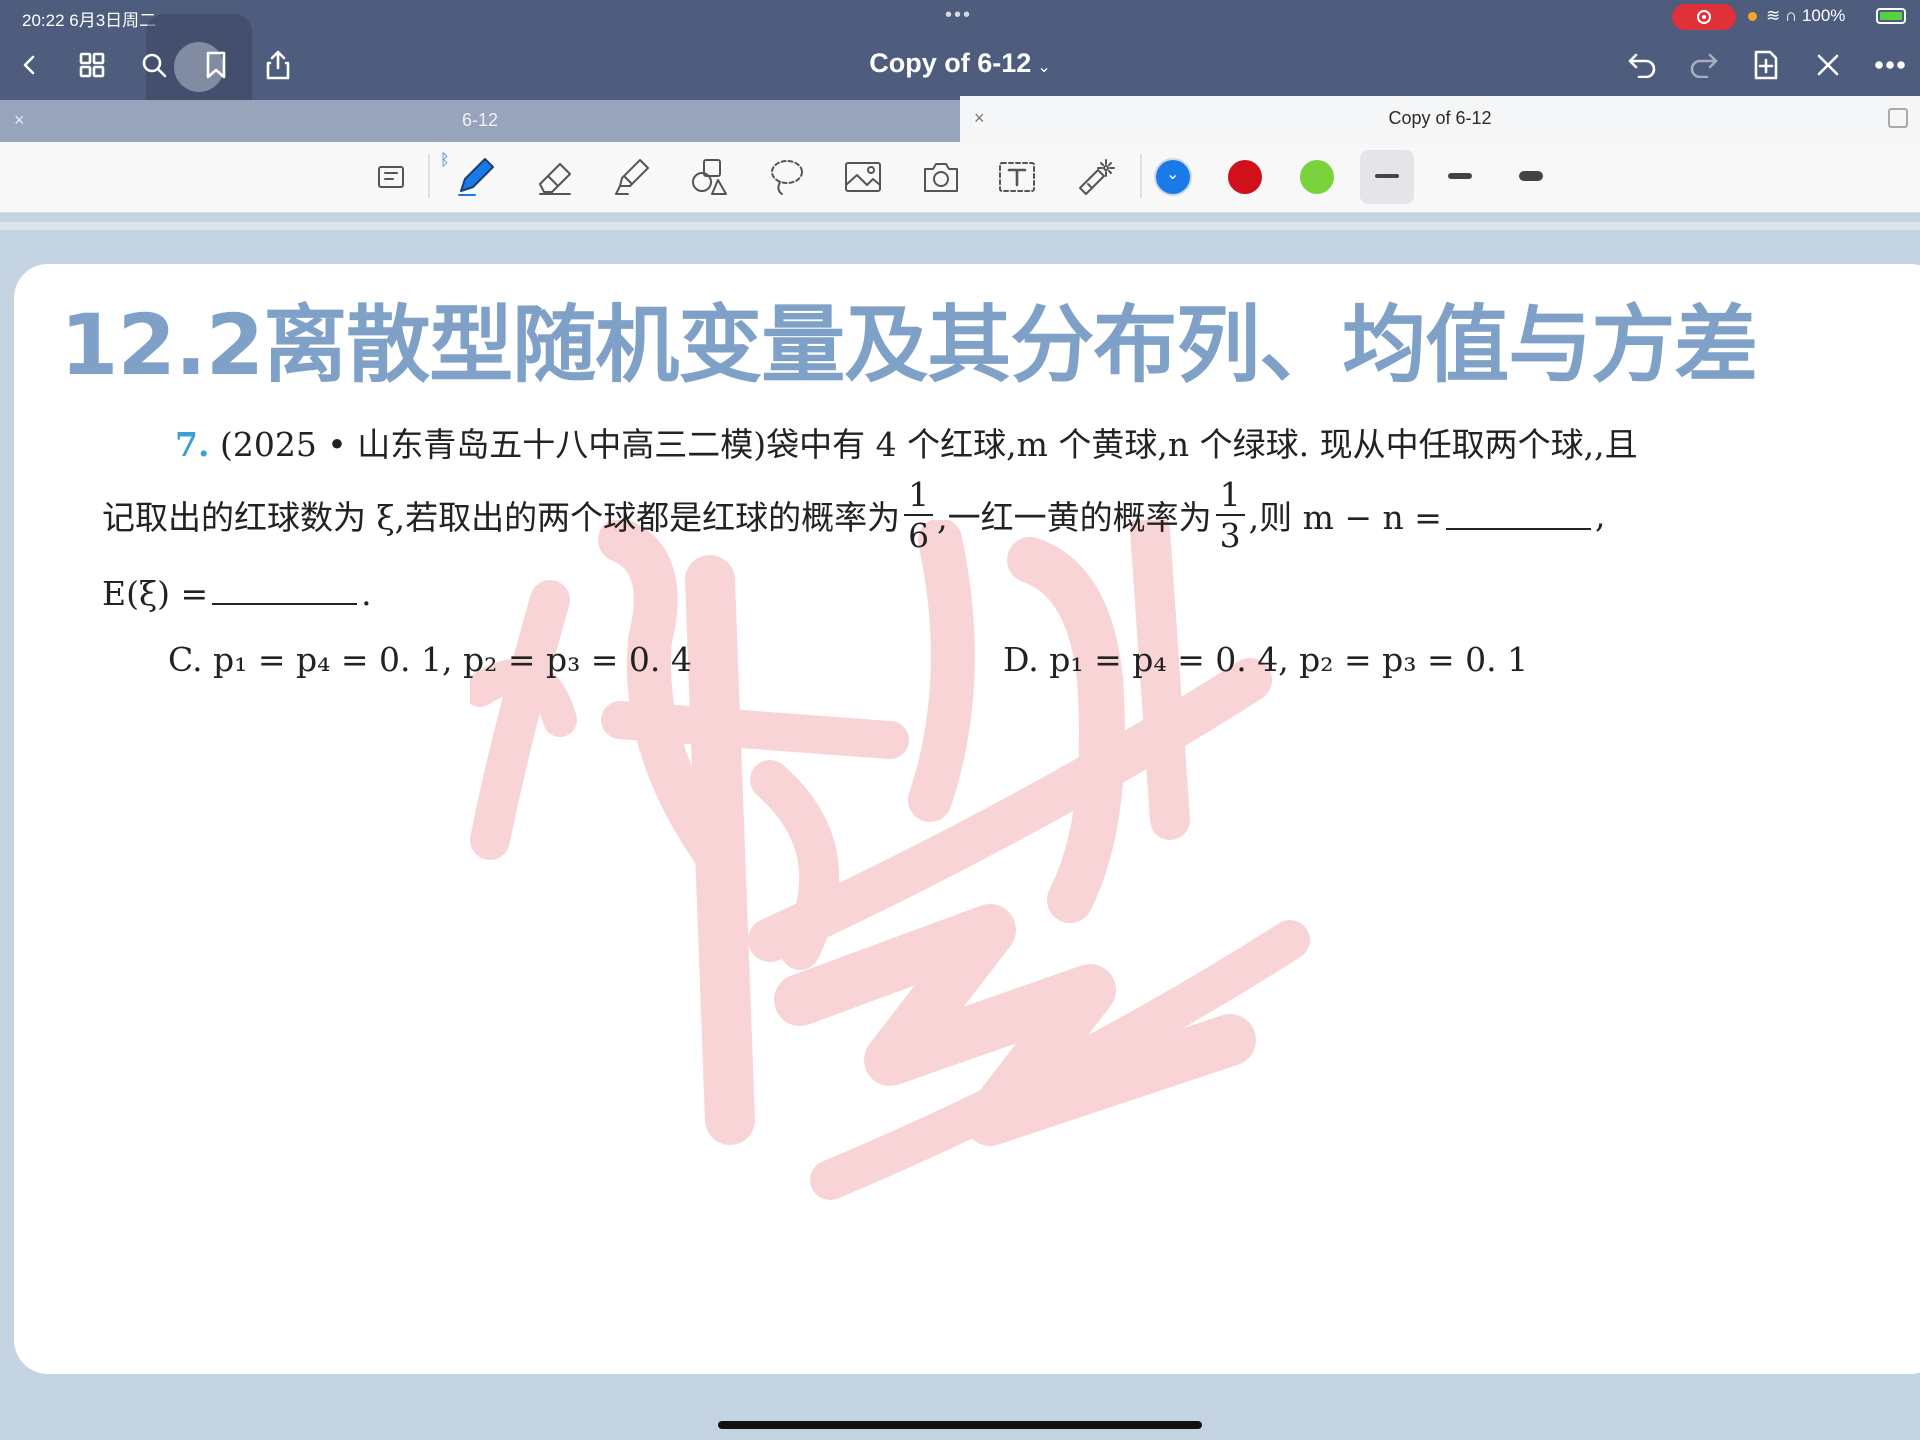 The height and width of the screenshot is (1440, 1920). I want to click on battery-icon, so click(1891, 16).